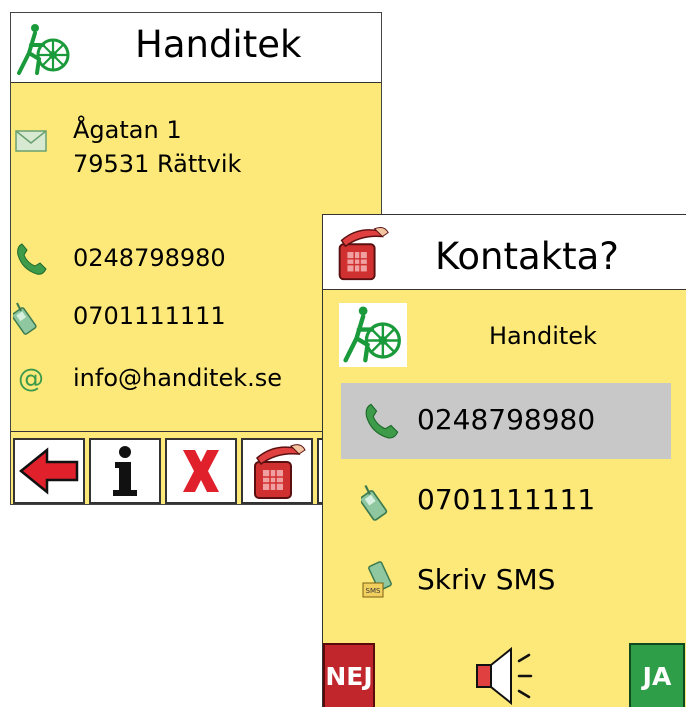  I want to click on option-label: 0248798980, so click(506, 419).